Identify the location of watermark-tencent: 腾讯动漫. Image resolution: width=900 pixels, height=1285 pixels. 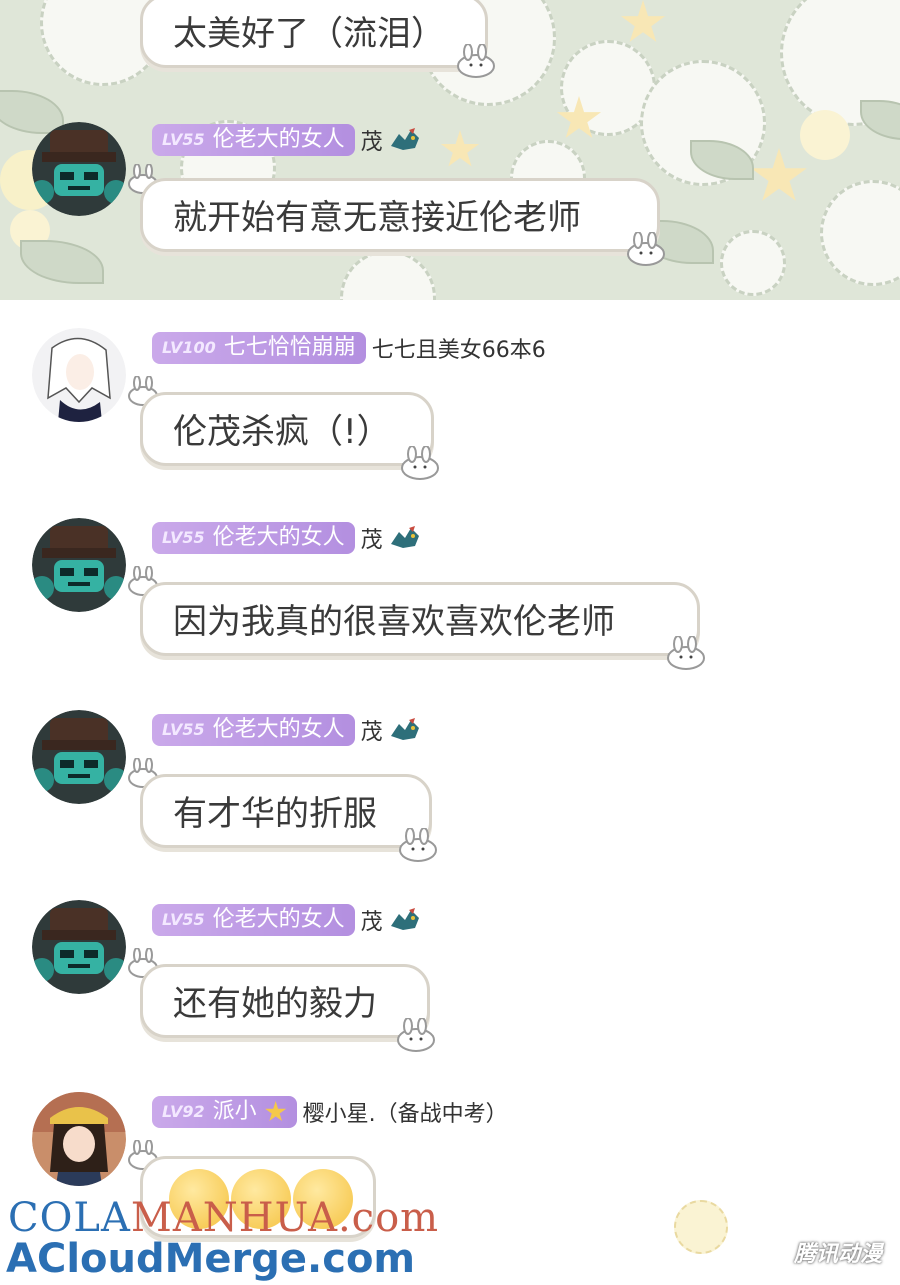
(837, 1254).